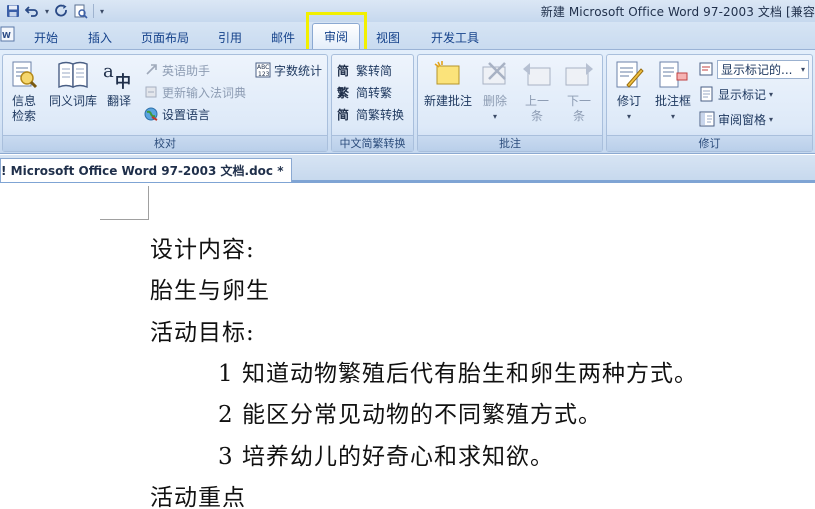 The height and width of the screenshot is (509, 815). I want to click on reviewing-pane-icon, so click(707, 119).